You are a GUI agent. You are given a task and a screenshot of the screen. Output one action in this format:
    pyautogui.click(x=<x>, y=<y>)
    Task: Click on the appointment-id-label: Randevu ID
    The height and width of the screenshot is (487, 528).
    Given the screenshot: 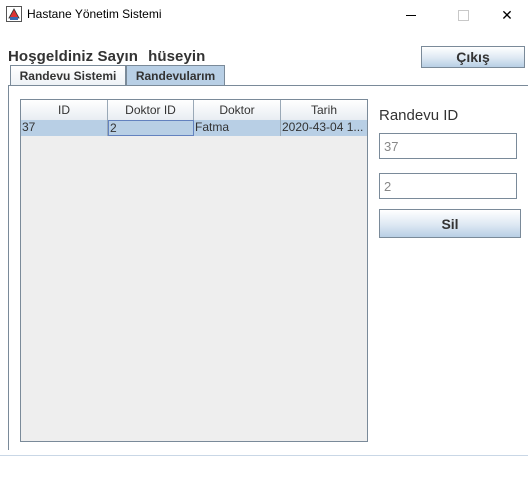 What is the action you would take?
    pyautogui.click(x=419, y=115)
    